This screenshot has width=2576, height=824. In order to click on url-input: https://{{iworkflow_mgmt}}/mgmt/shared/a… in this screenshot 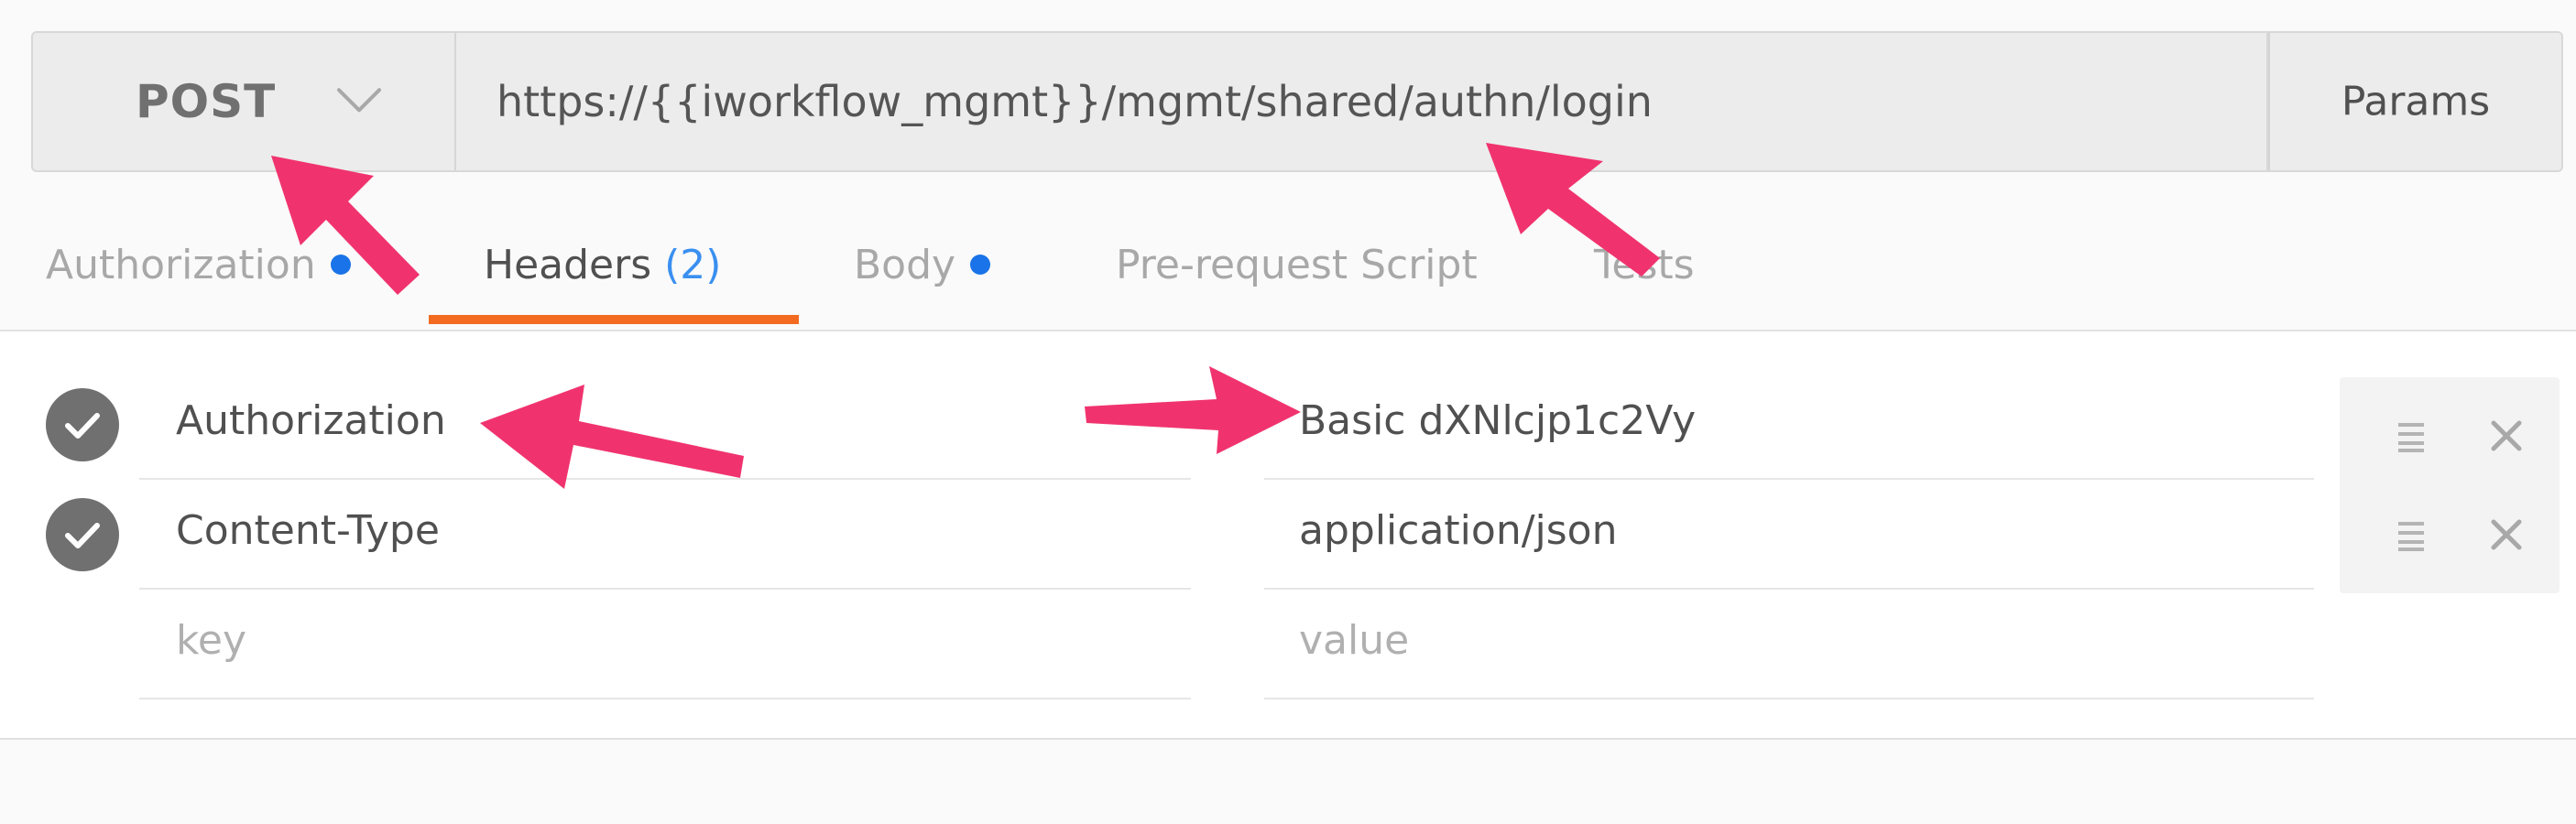, I will do `click(1361, 101)`.